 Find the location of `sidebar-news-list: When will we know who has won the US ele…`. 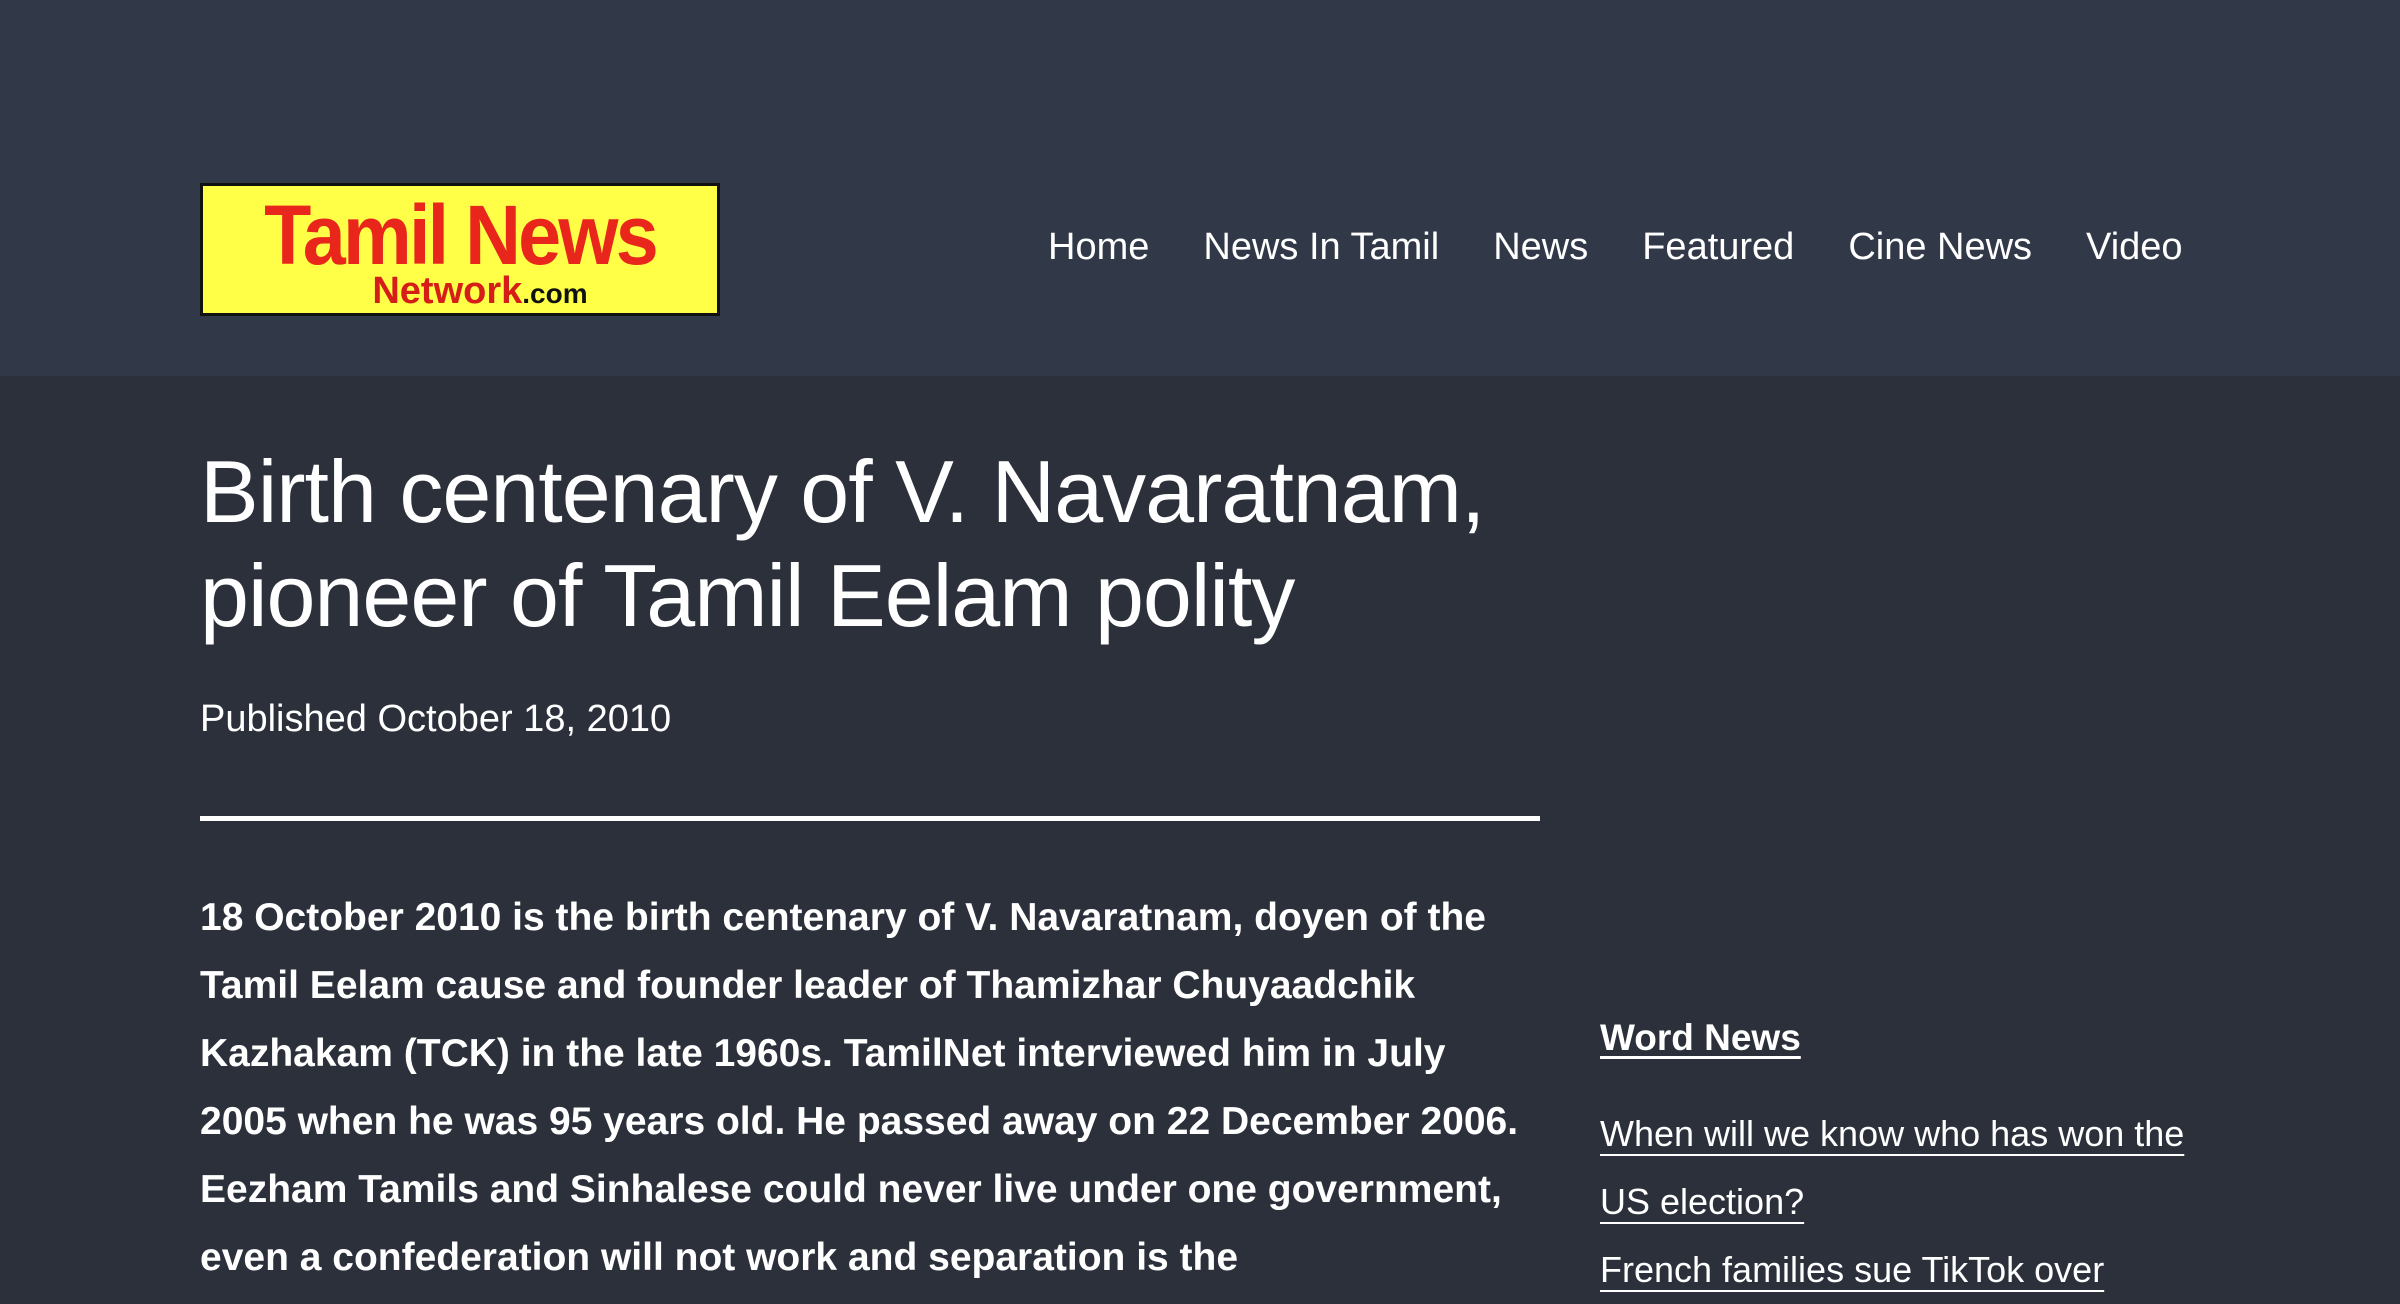

sidebar-news-list: When will we know who has won the US ele… is located at coordinates (1900, 1202).